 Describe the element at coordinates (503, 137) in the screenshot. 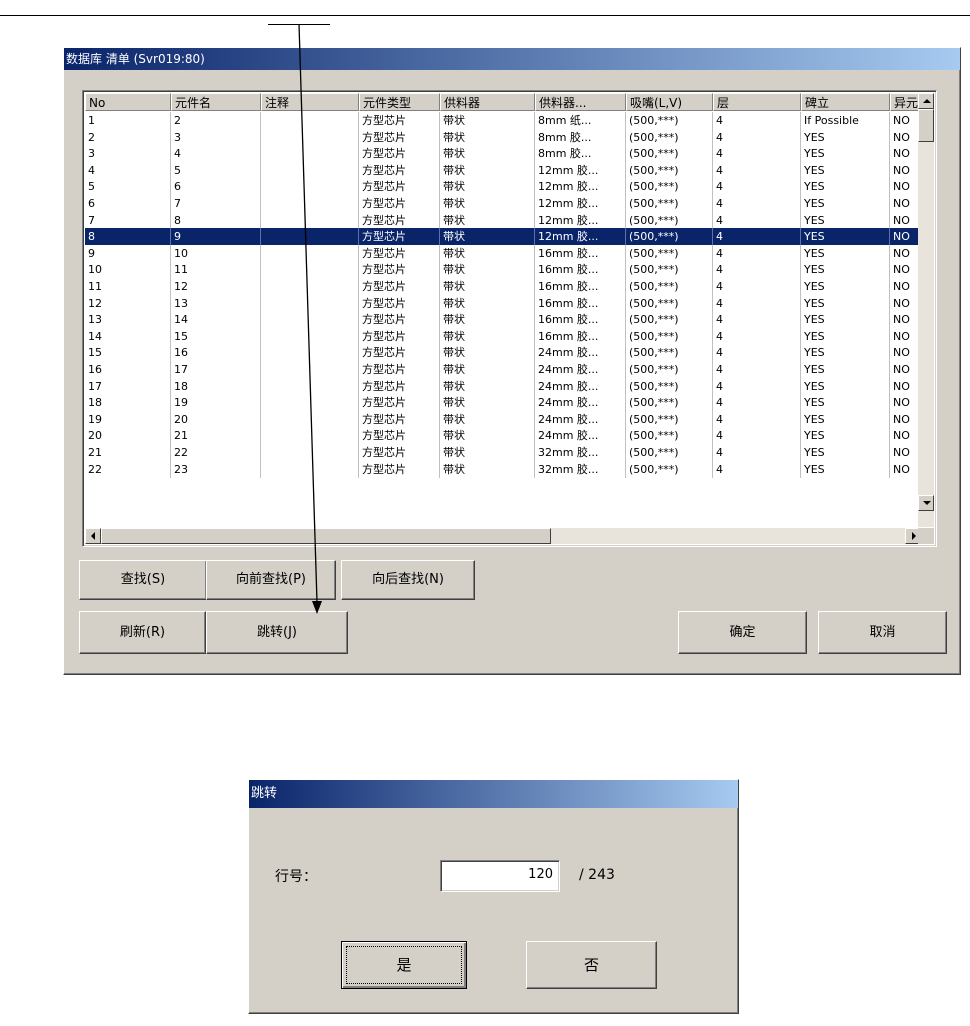

I see `table-row: 2 3 方型芯片 带状 8mm 胶... (500,***) 4 YES NO` at that location.